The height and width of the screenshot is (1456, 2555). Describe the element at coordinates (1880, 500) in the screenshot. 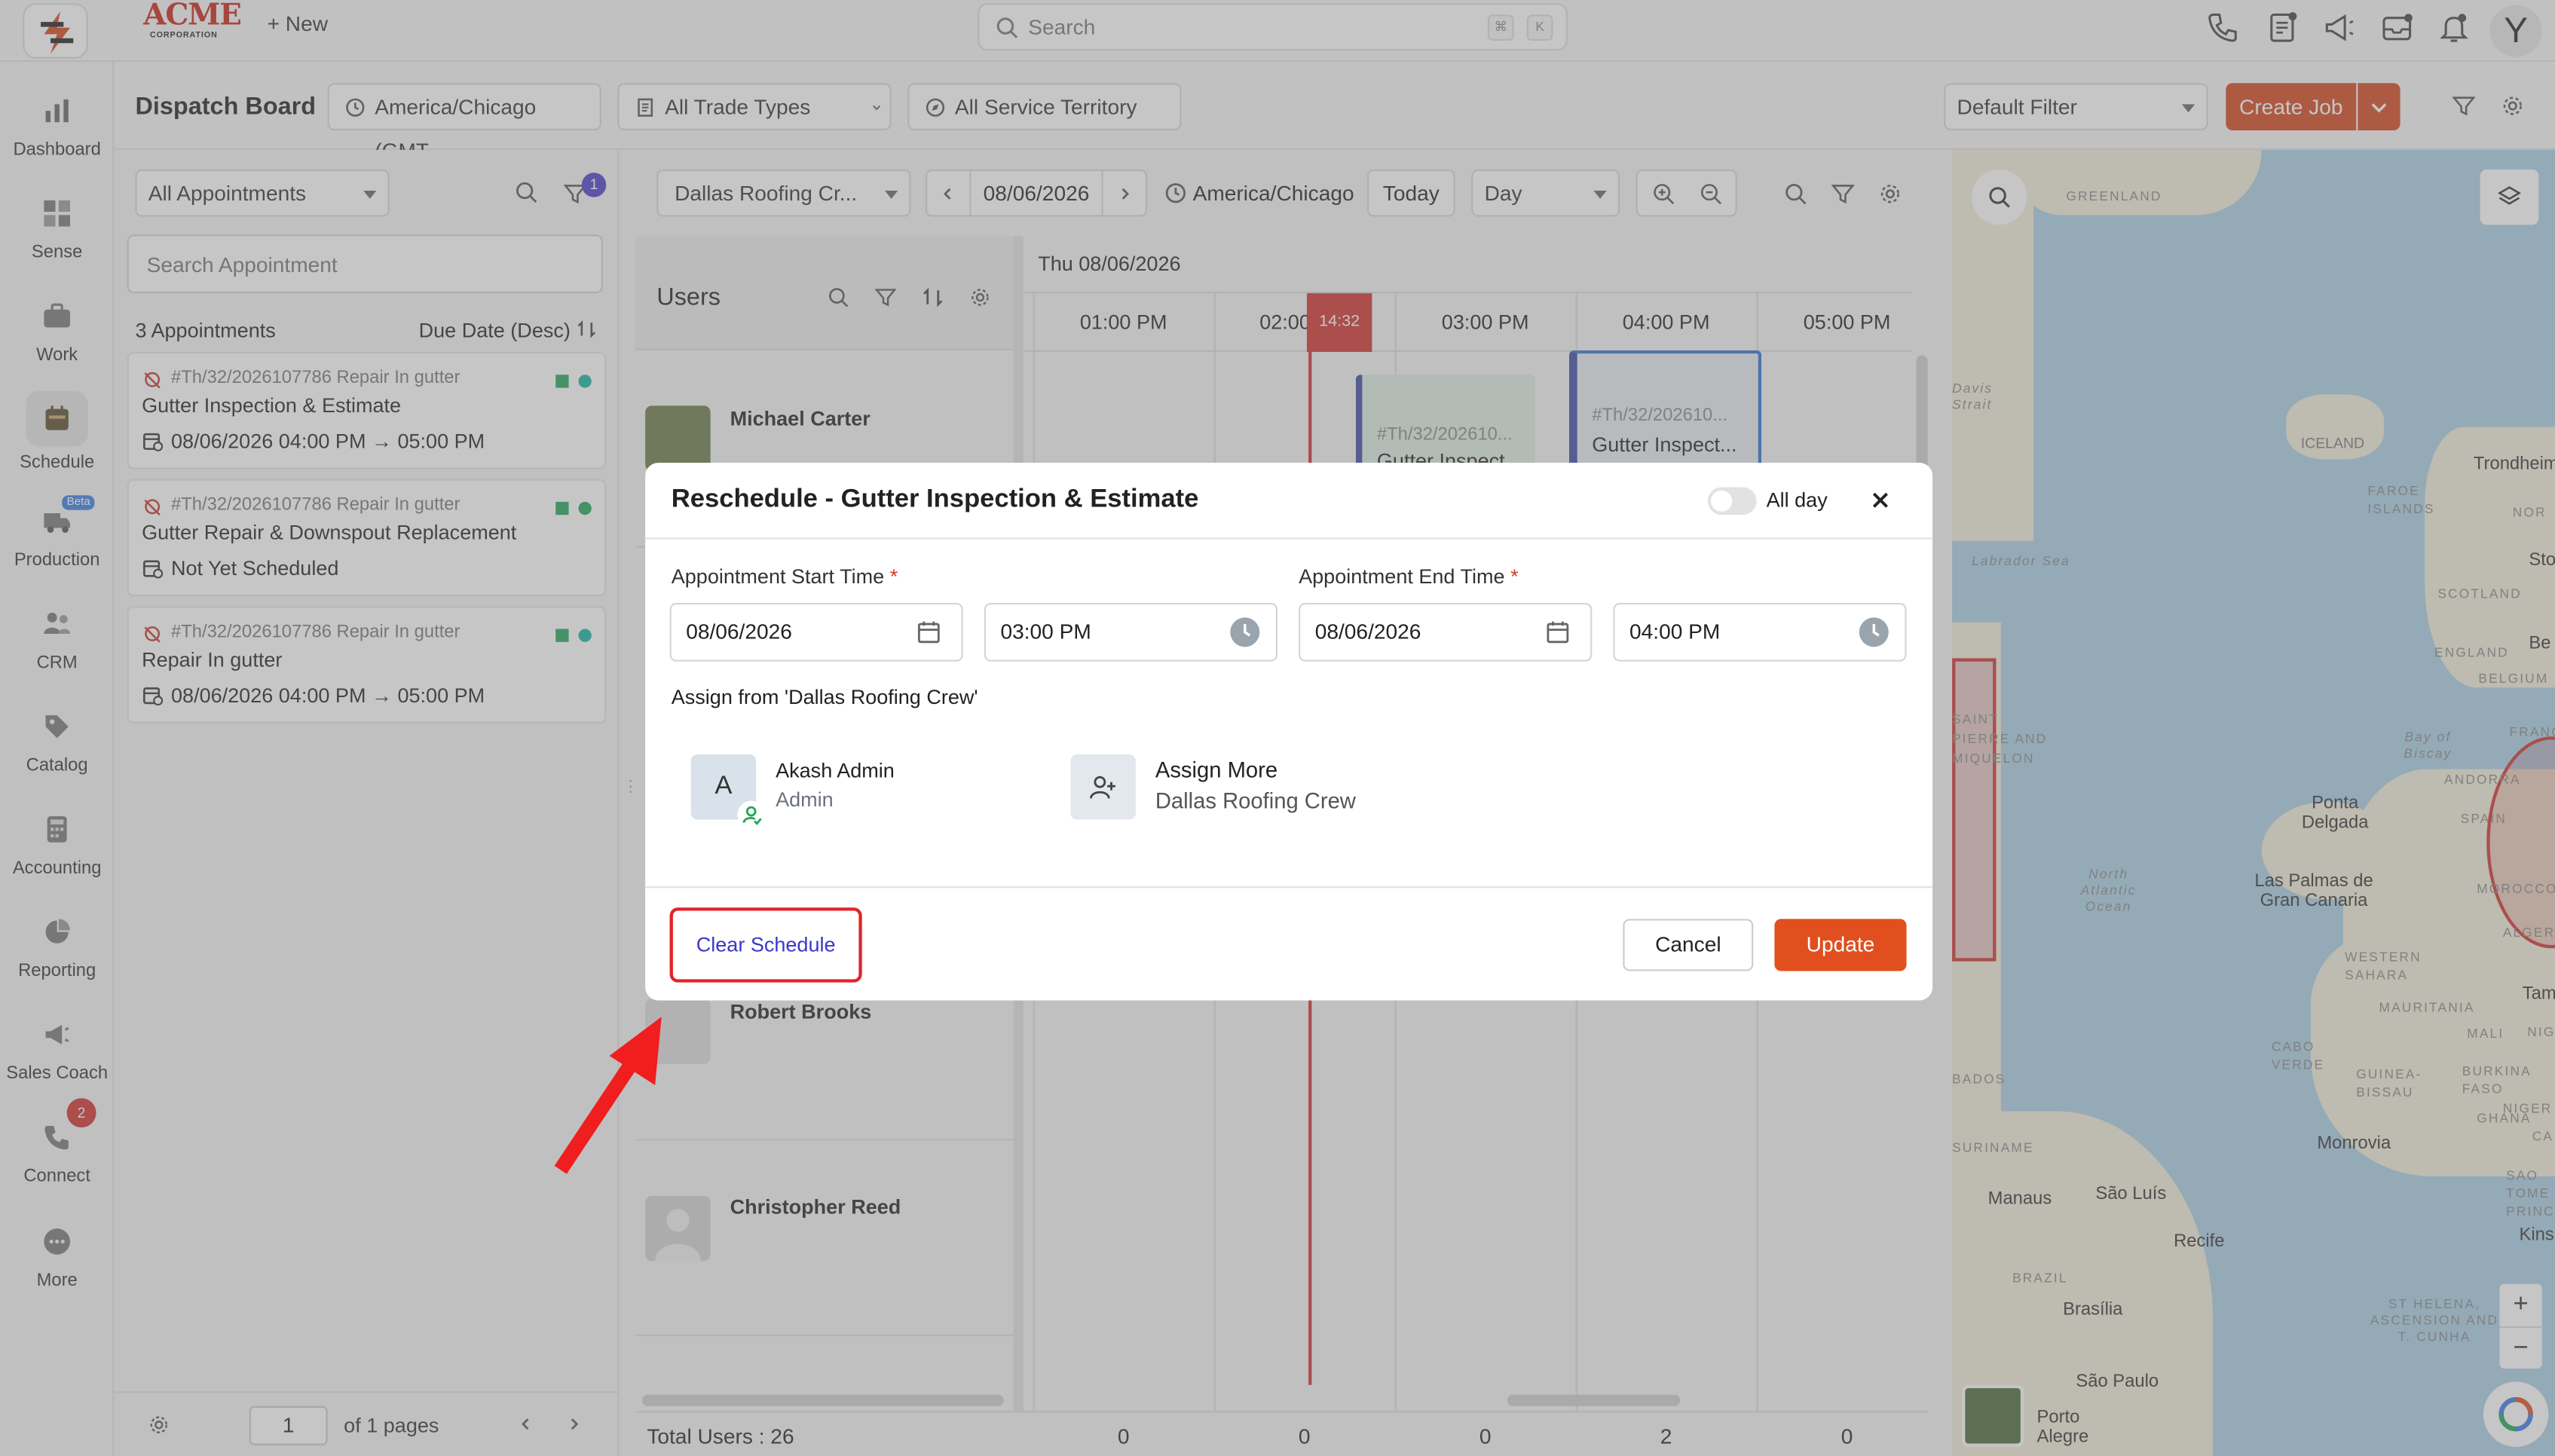

I see `close-icon` at that location.